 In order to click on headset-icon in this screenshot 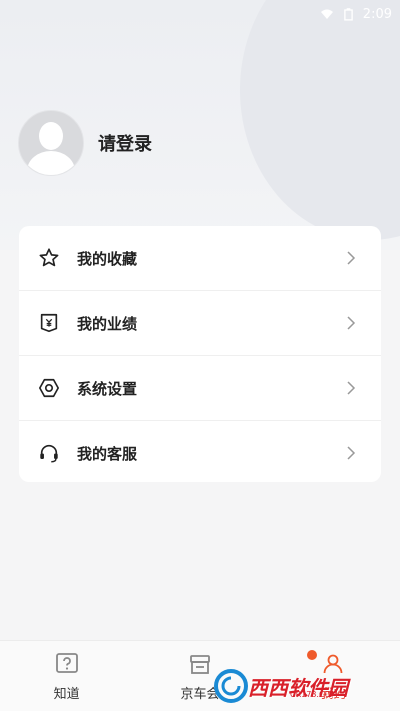, I will do `click(49, 453)`.